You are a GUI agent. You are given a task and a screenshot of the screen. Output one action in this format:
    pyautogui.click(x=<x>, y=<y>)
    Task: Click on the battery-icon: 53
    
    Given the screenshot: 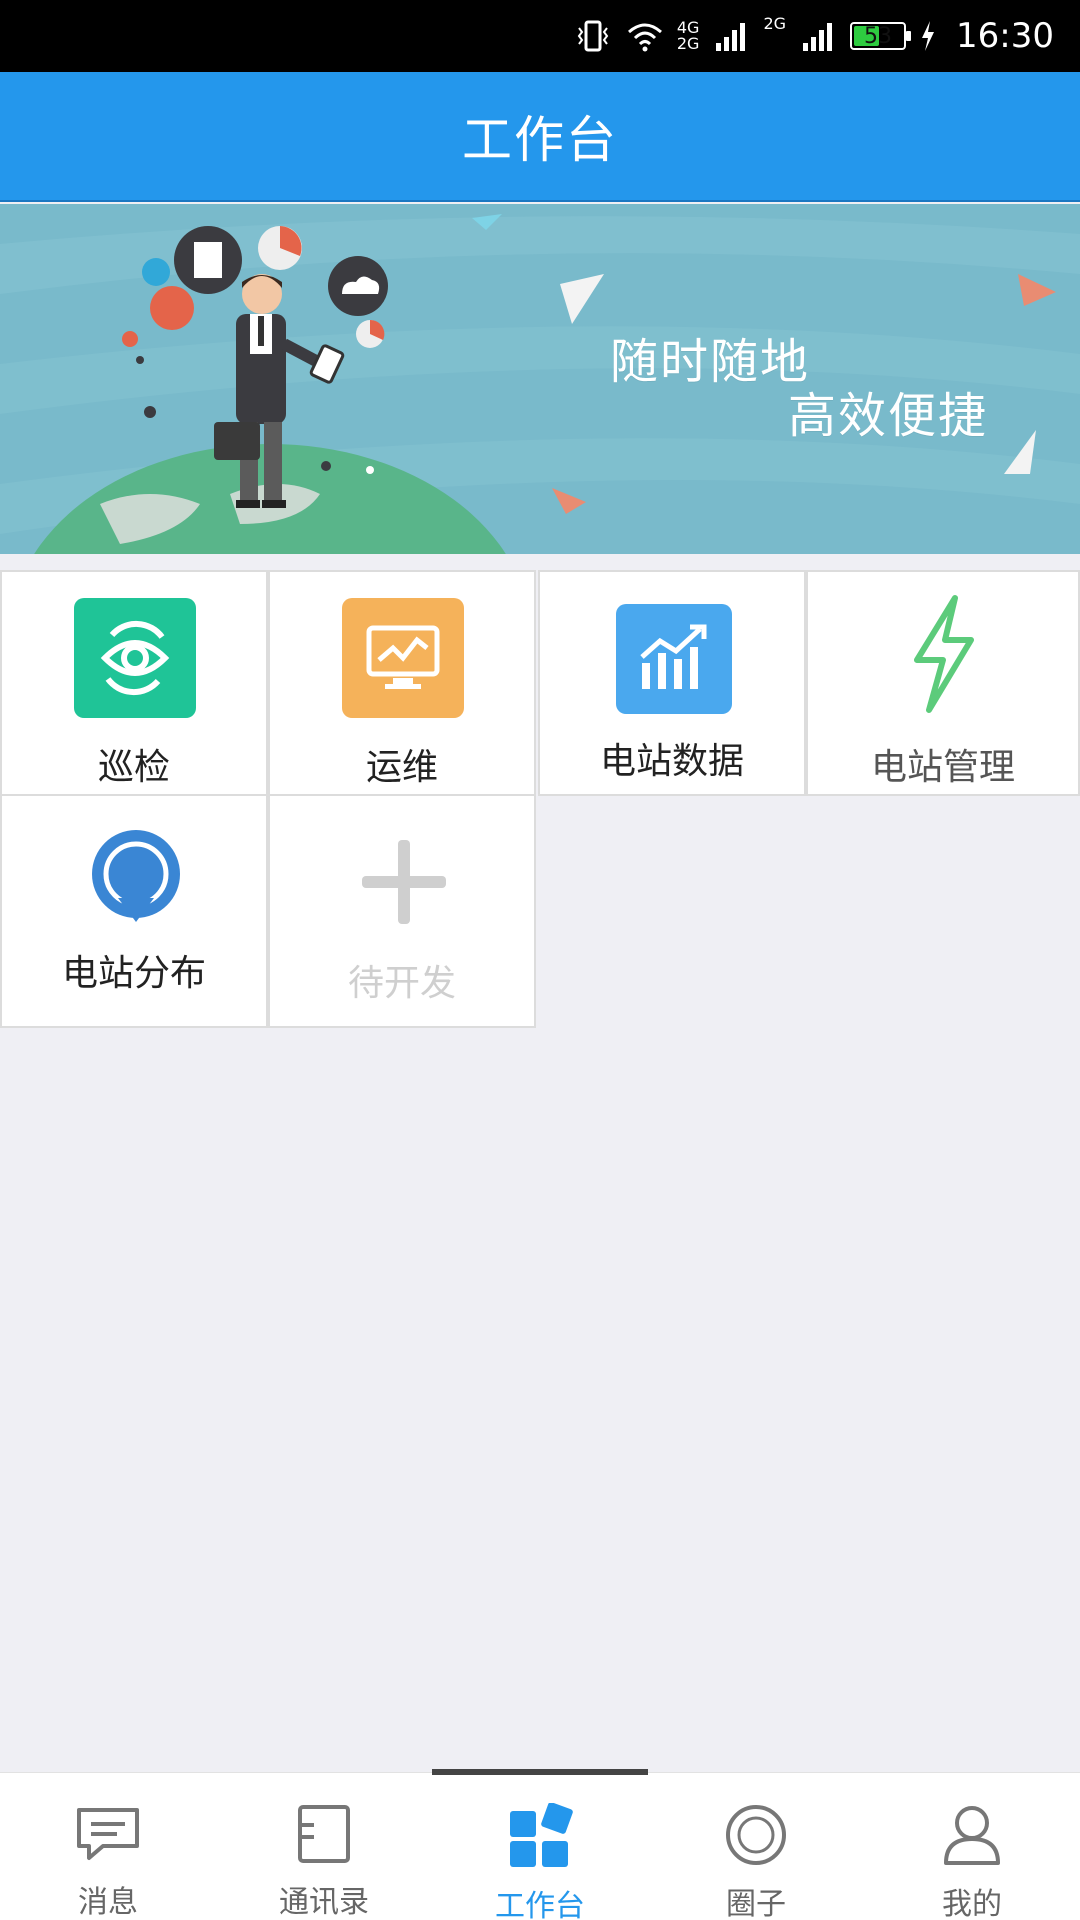 What is the action you would take?
    pyautogui.click(x=881, y=36)
    